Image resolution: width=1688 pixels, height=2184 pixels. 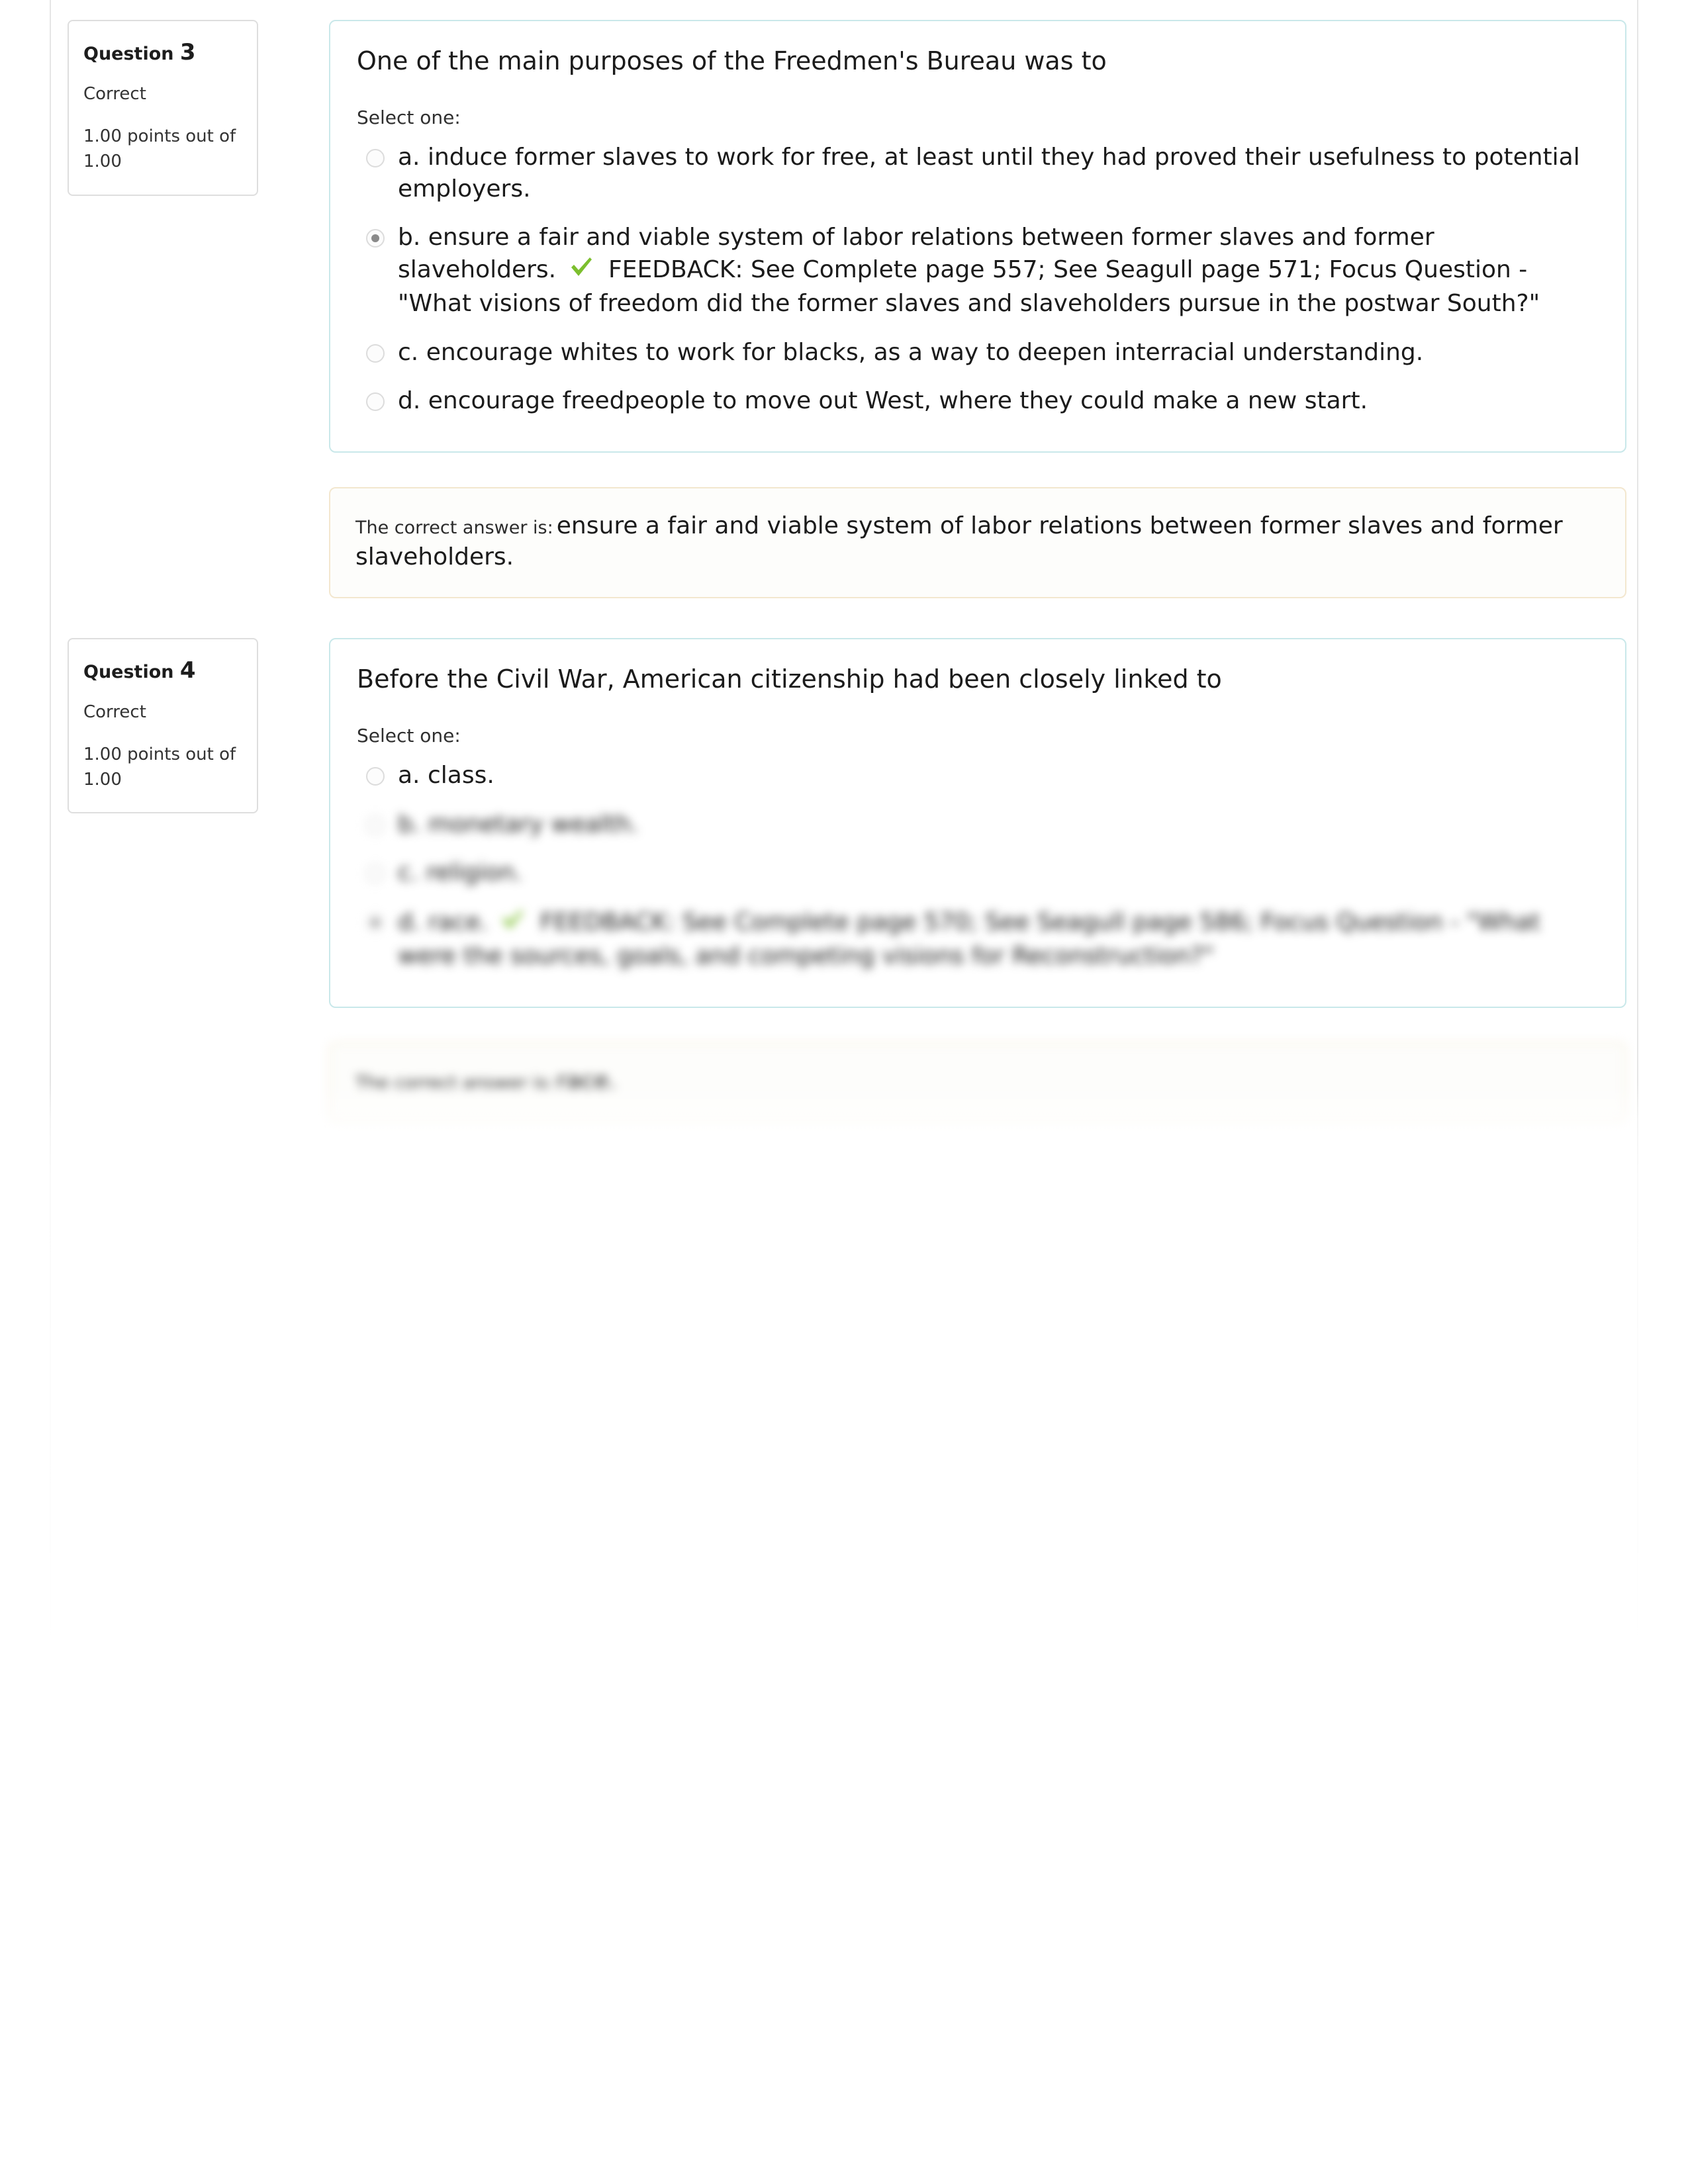 What do you see at coordinates (128, 671) in the screenshot?
I see `question-label-4: Question` at bounding box center [128, 671].